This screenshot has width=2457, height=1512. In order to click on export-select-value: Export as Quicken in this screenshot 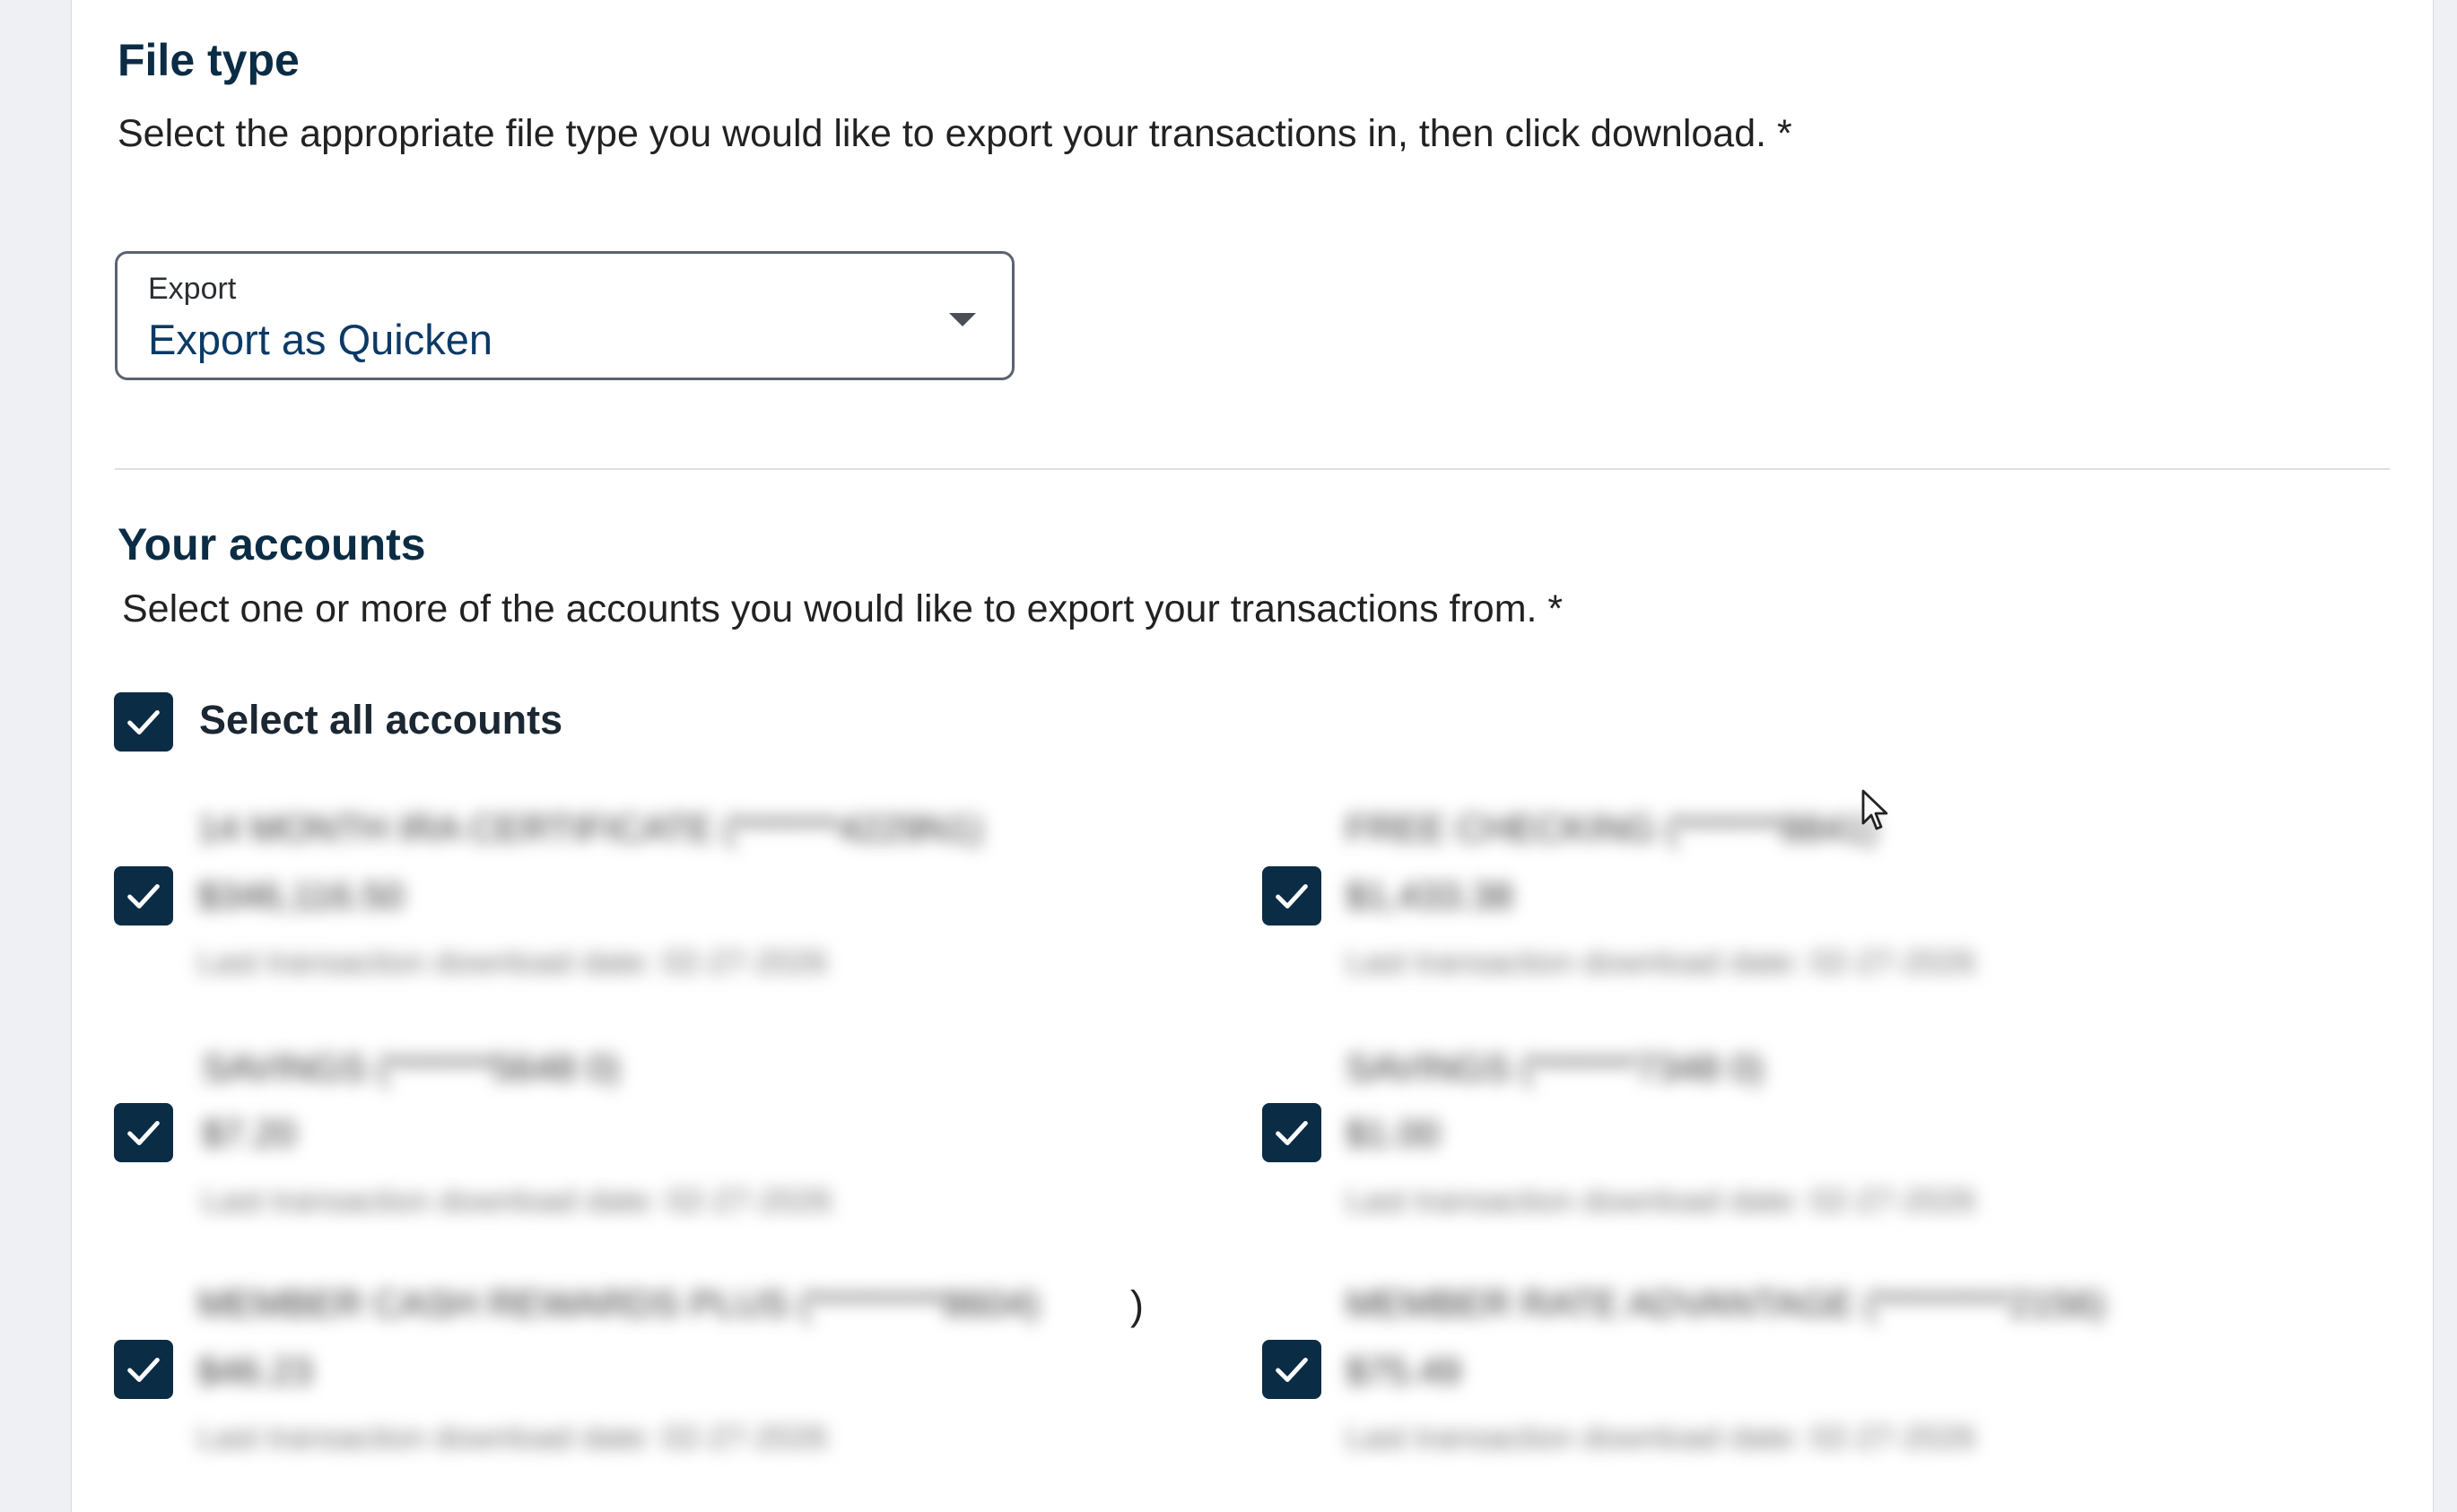, I will do `click(320, 339)`.